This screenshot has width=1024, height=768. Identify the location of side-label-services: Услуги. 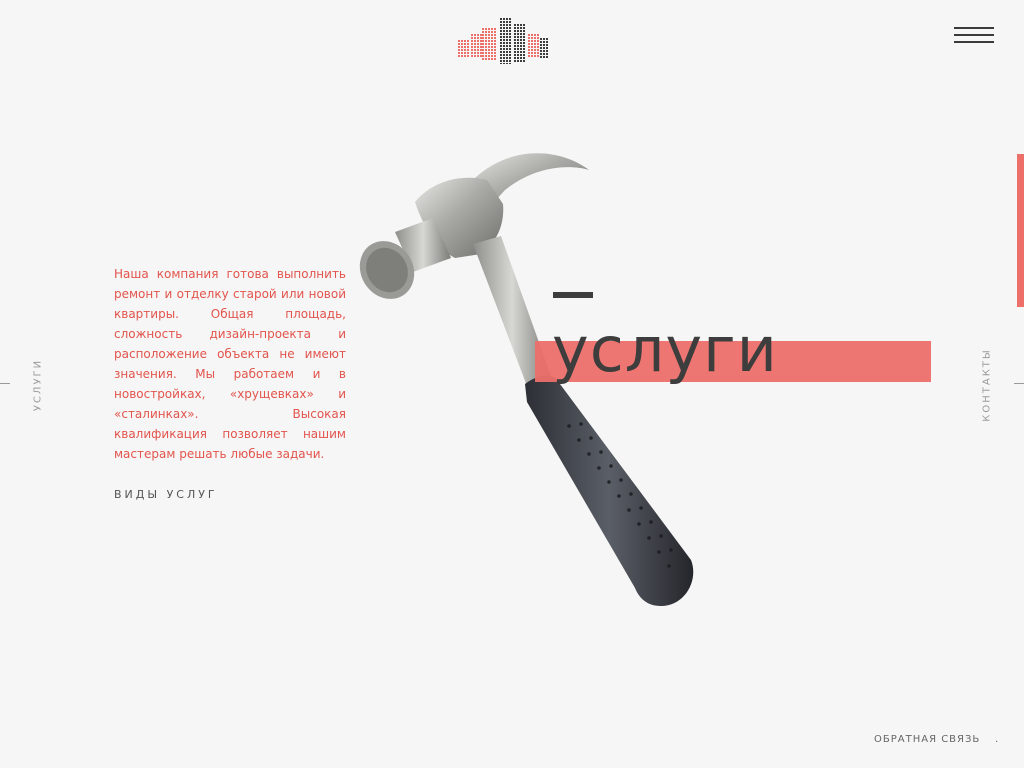
(38, 385).